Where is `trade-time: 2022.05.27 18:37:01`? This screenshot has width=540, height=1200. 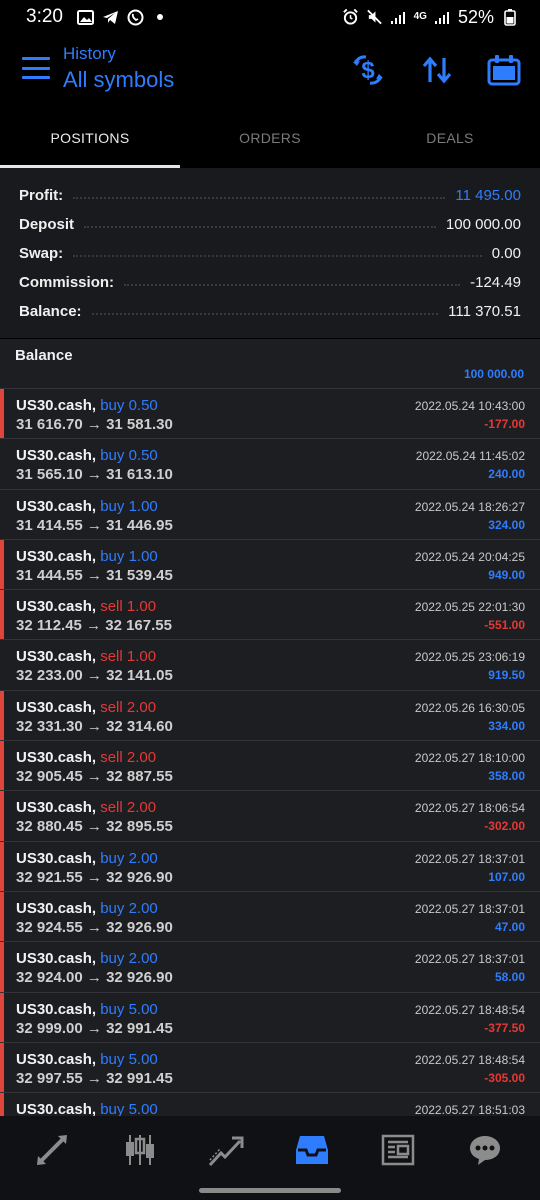 trade-time: 2022.05.27 18:37:01 is located at coordinates (469, 908).